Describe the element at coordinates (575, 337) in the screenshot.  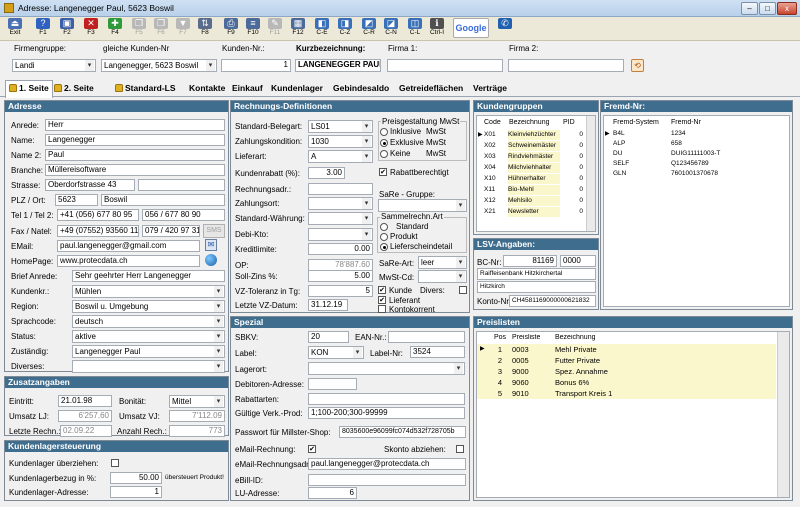
I see `pl-header-bezeichnung: Bezeichnung` at that location.